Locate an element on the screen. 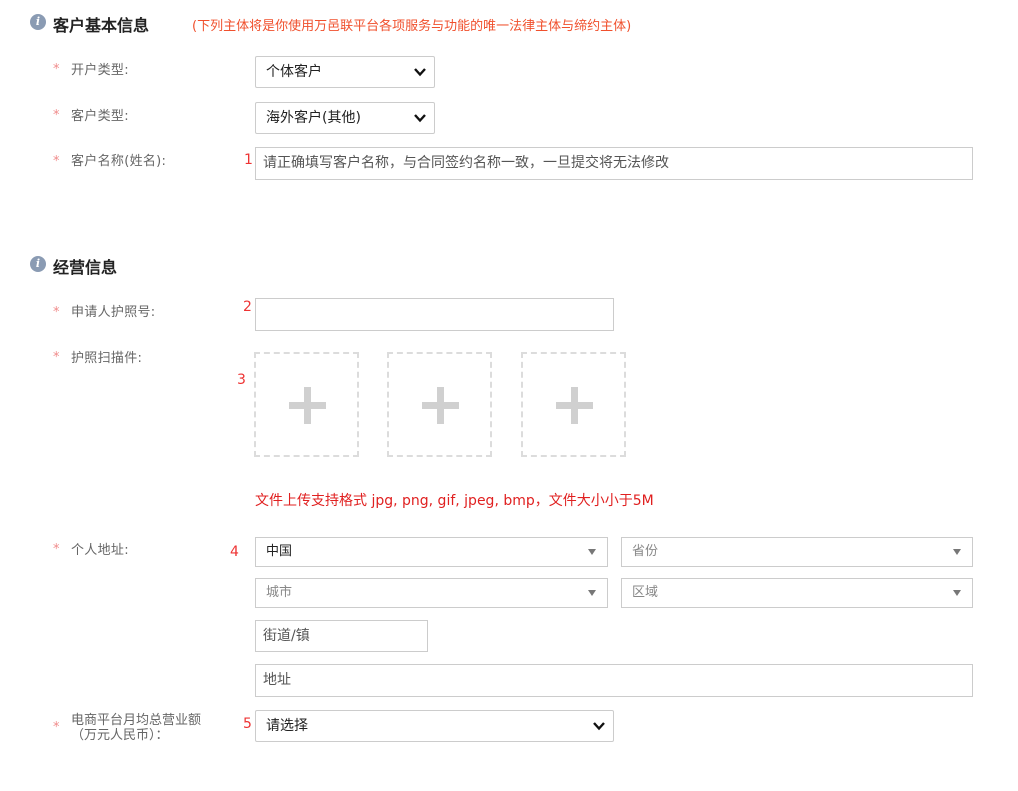  country-select: 中国 is located at coordinates (431, 552).